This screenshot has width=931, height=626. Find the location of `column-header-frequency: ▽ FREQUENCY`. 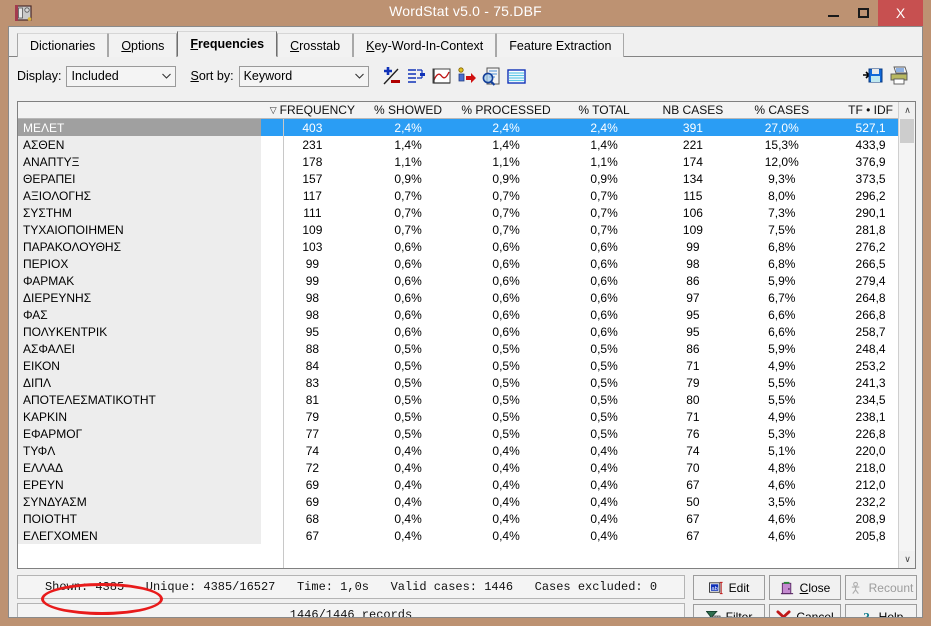

column-header-frequency: ▽ FREQUENCY is located at coordinates (312, 110).